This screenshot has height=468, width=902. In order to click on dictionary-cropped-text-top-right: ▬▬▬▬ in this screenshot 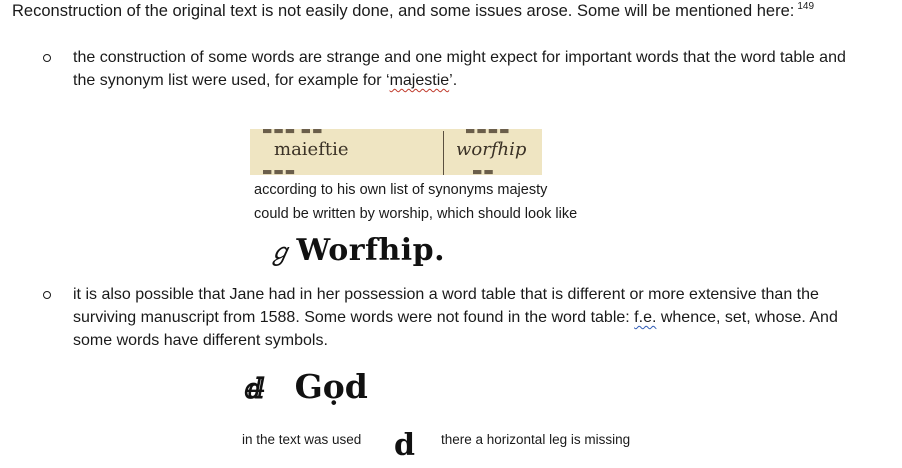, I will do `click(488, 133)`.